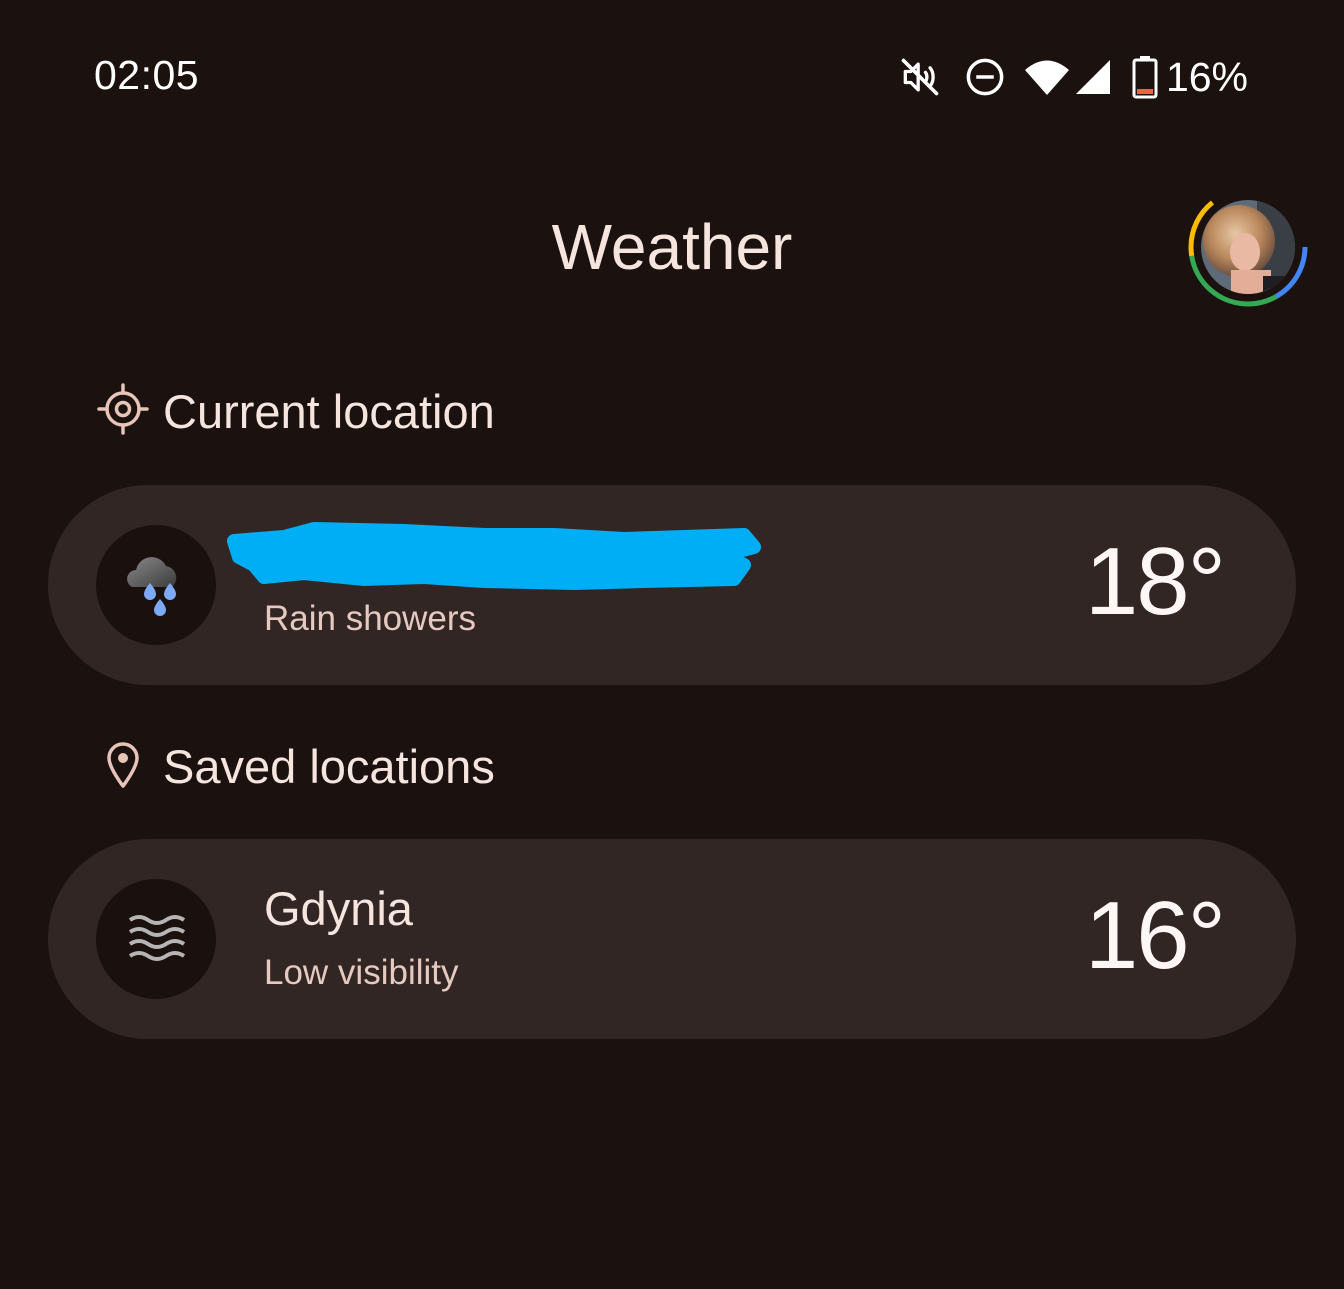  Describe the element at coordinates (920, 77) in the screenshot. I see `mute-icon` at that location.